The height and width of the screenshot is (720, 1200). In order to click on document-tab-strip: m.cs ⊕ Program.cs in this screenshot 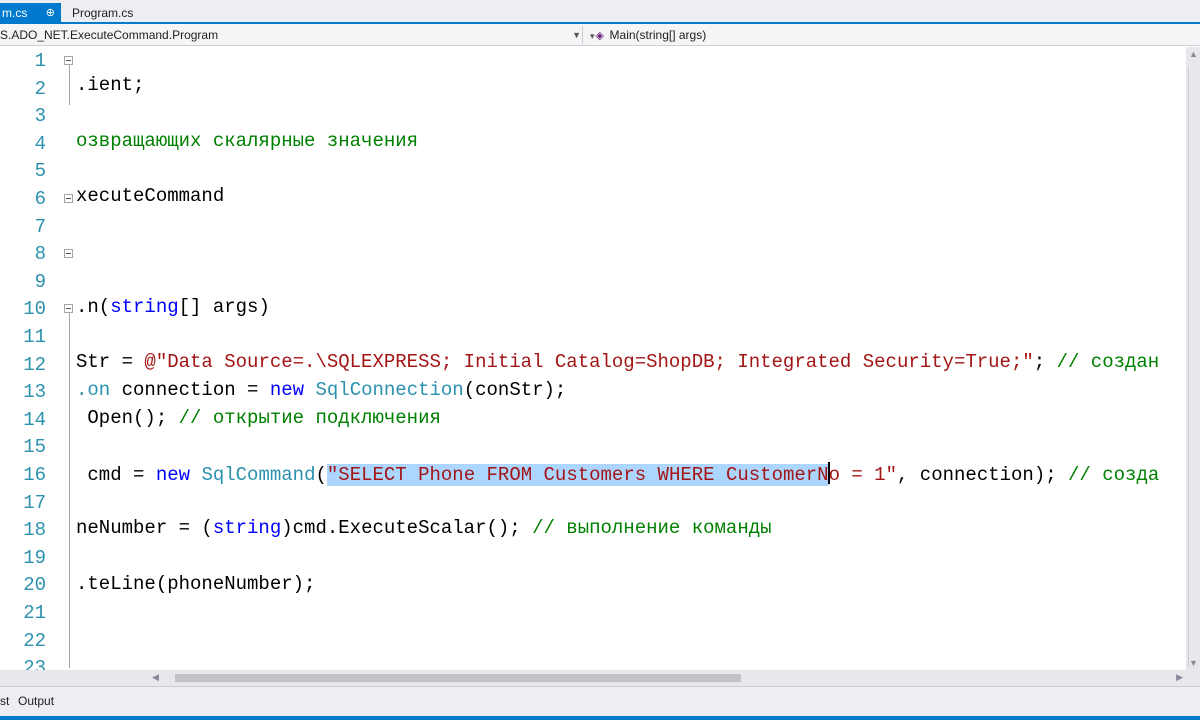, I will do `click(600, 12)`.